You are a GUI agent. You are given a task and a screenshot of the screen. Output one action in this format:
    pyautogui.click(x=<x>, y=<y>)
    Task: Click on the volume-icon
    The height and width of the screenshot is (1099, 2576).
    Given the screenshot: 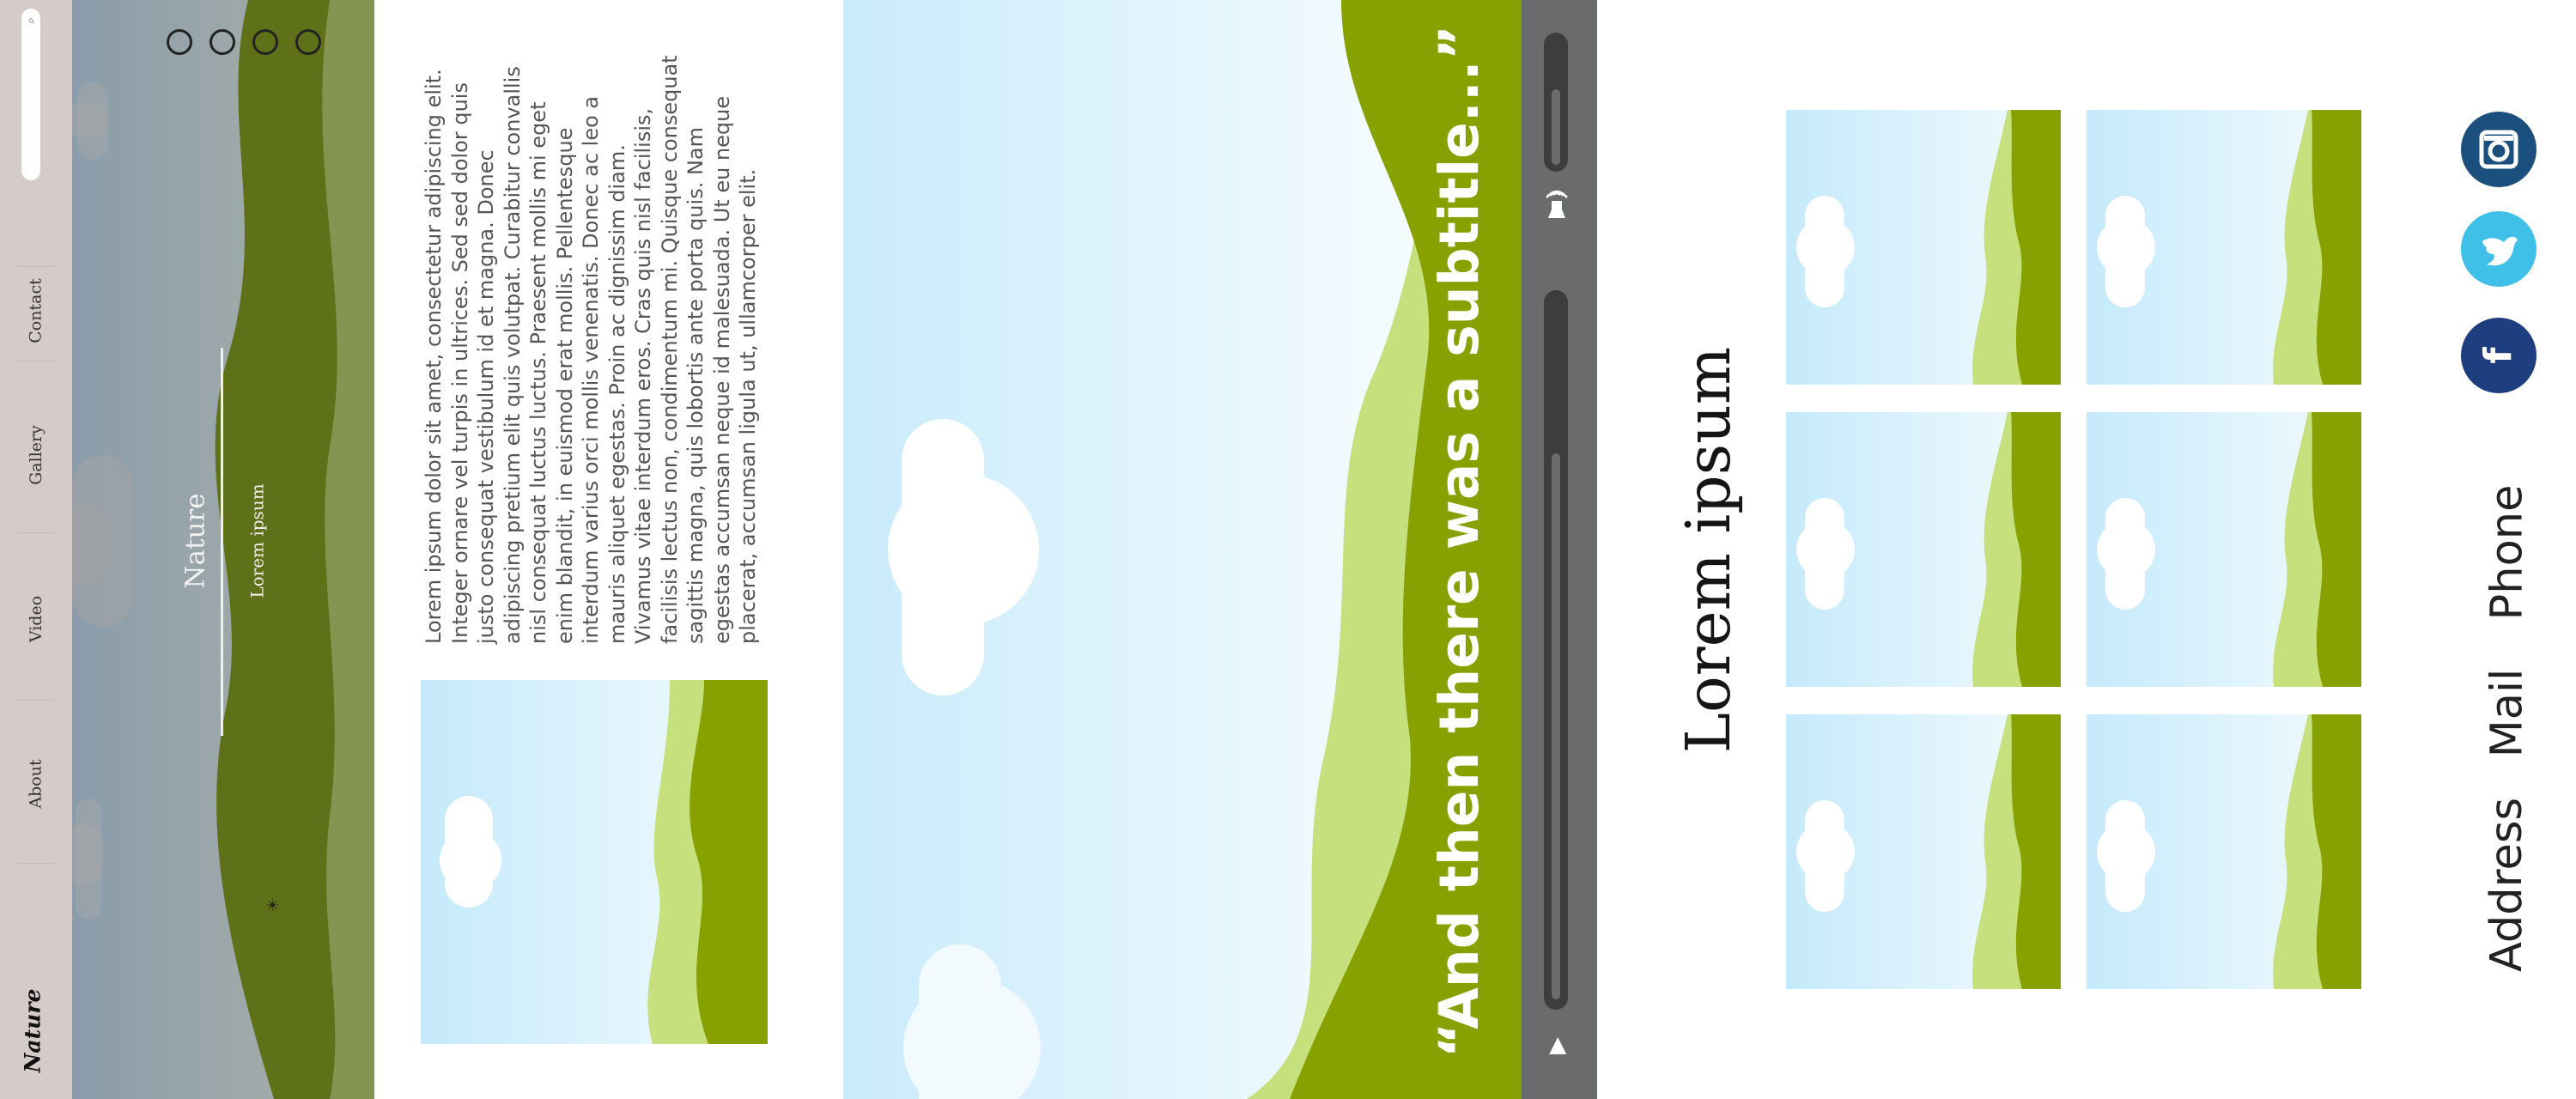 What is the action you would take?
    pyautogui.click(x=1557, y=203)
    